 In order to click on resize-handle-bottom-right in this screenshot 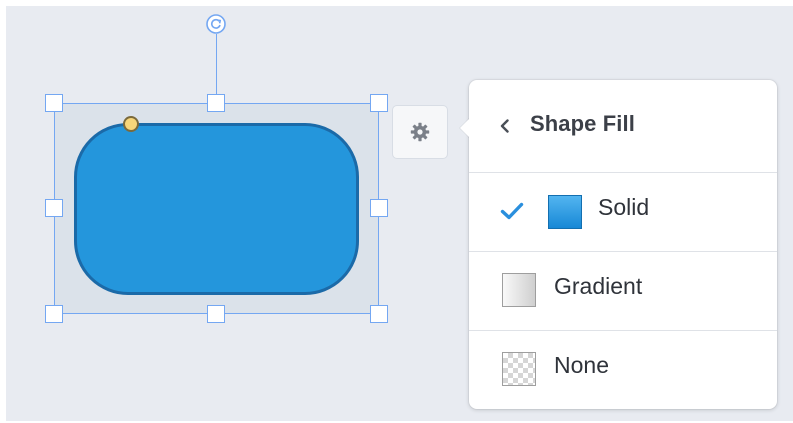, I will do `click(379, 314)`.